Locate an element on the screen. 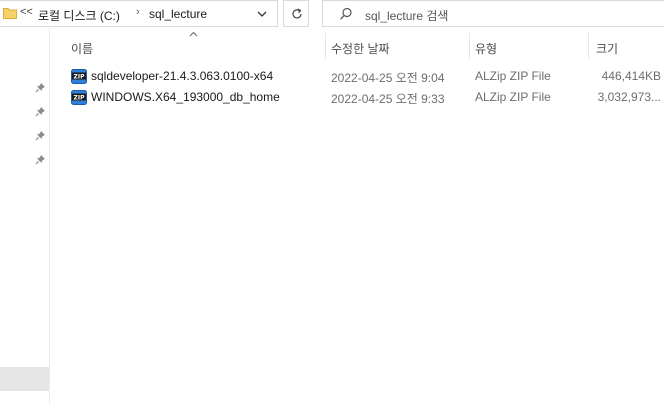 The image size is (664, 405). navigation-pane is located at coordinates (25, 216).